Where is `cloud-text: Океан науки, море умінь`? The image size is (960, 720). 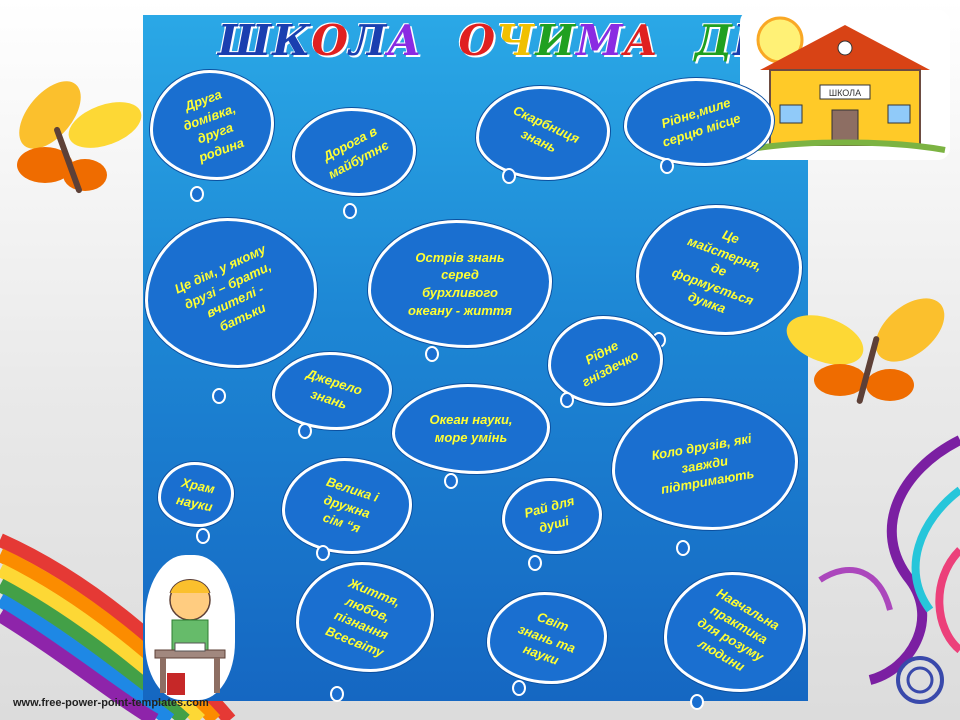
cloud-text: Океан науки, море умінь is located at coordinates (471, 428).